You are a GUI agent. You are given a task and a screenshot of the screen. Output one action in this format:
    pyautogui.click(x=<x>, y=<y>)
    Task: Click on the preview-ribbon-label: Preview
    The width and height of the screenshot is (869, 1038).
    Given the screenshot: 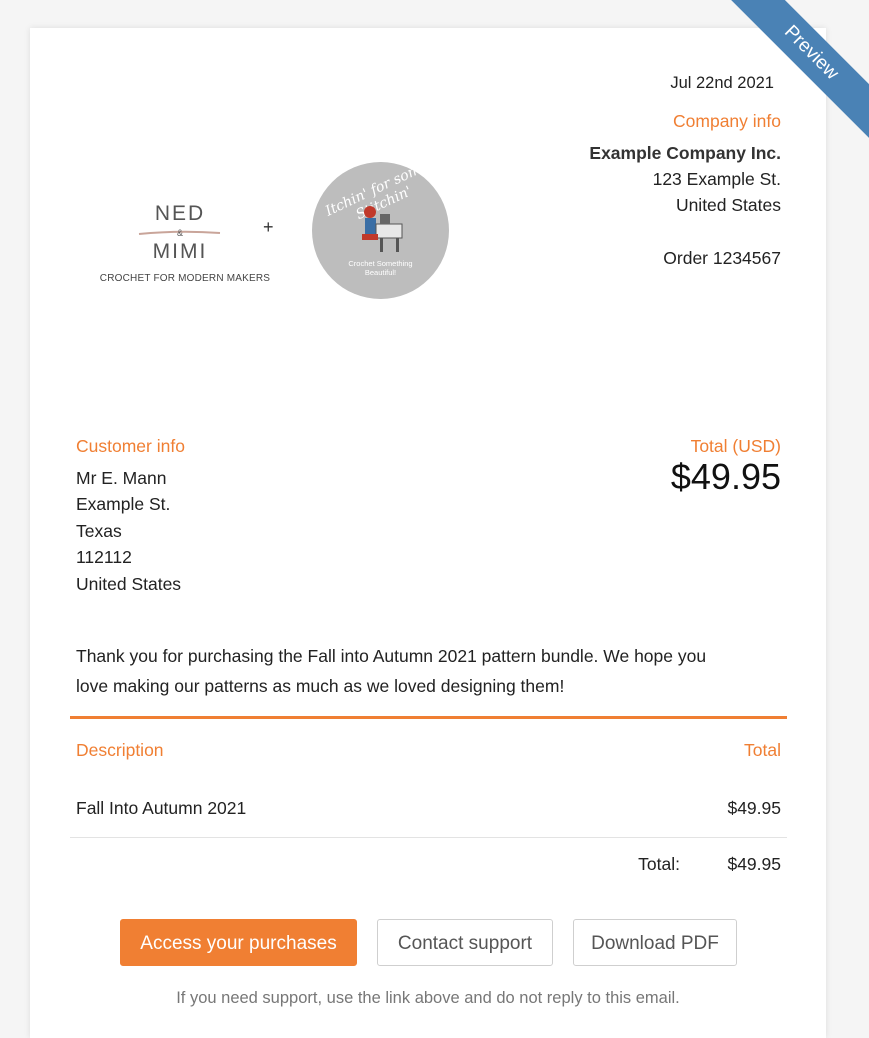 What is the action you would take?
    pyautogui.click(x=799, y=70)
    